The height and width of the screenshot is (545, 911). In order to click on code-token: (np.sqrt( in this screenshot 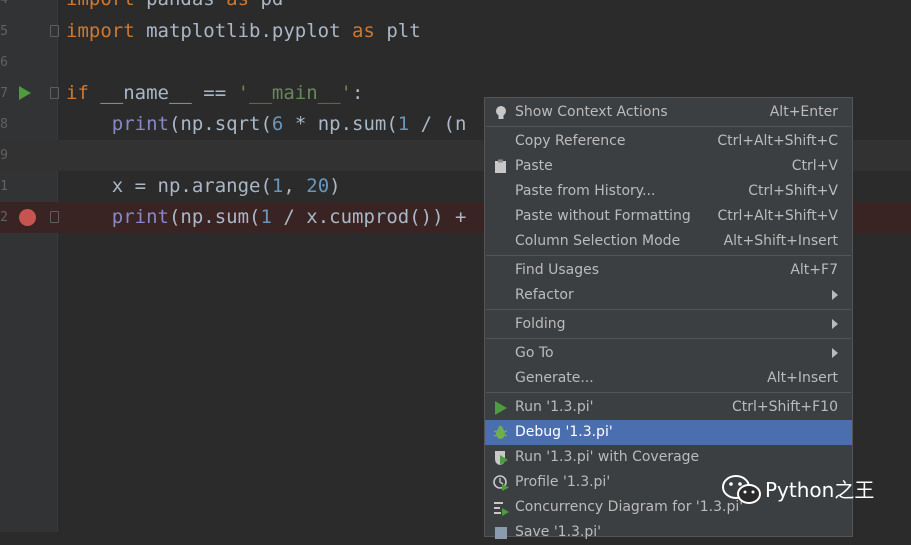, I will do `click(220, 124)`.